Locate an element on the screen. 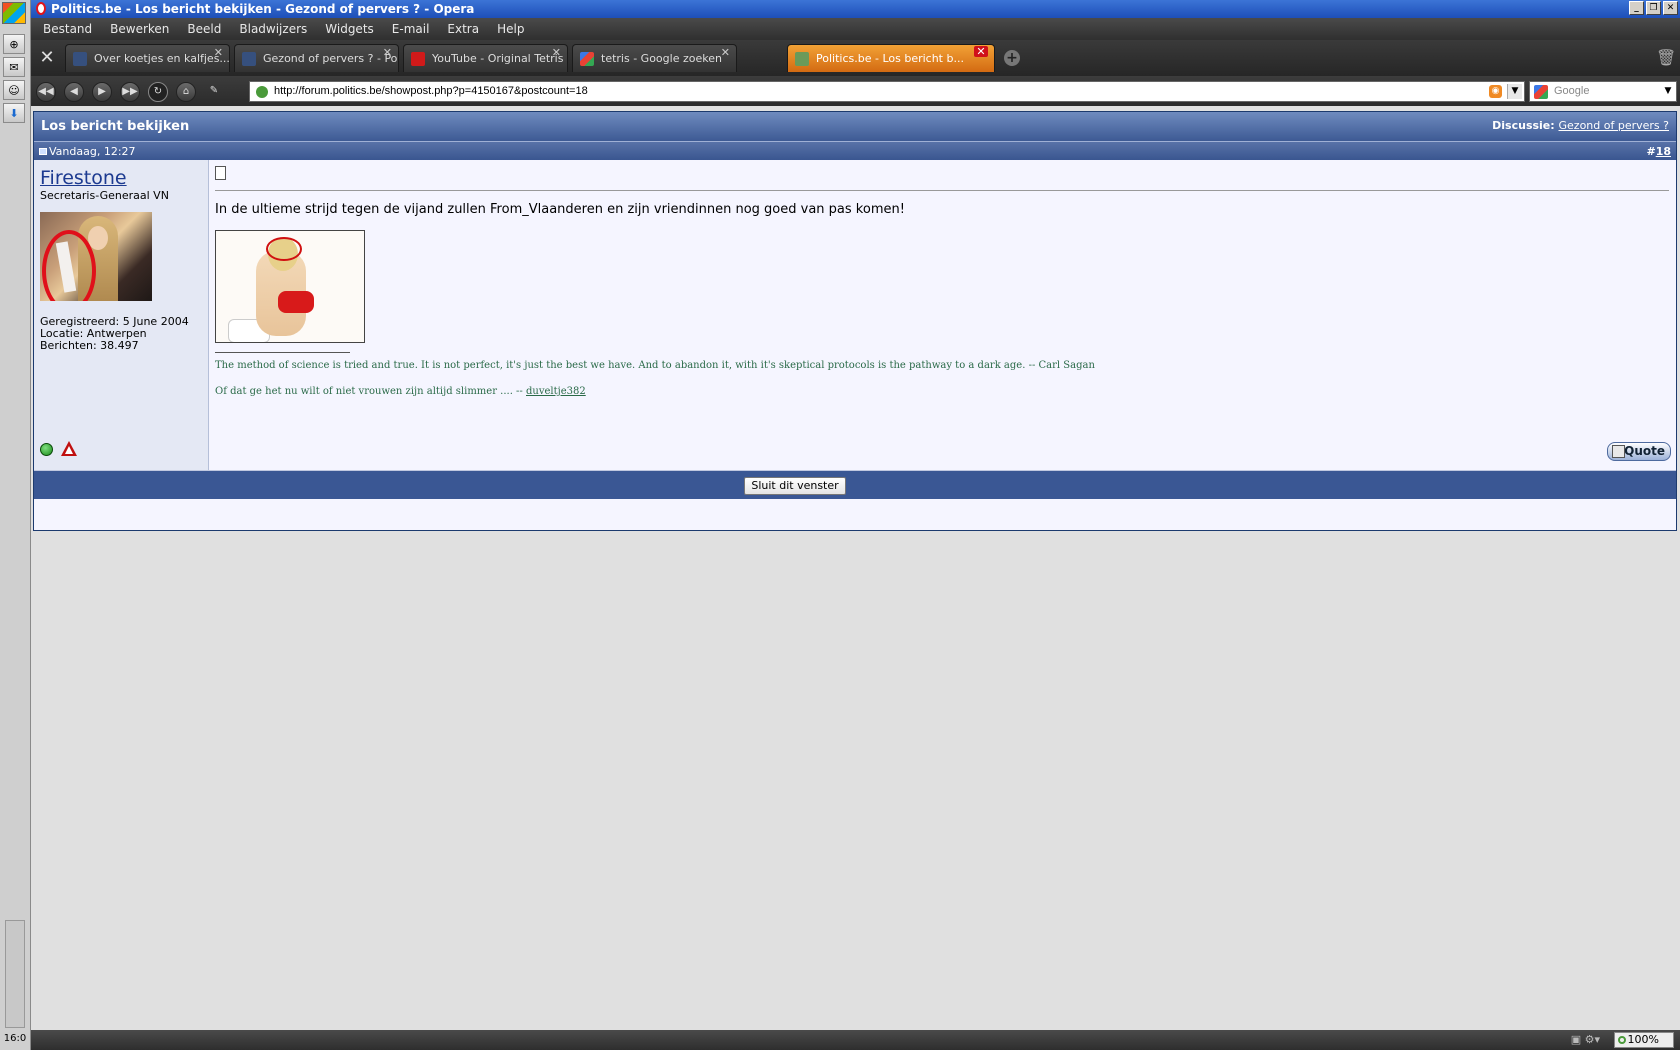  post-image is located at coordinates (290, 286).